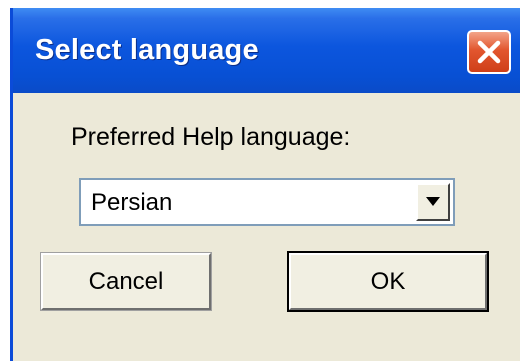  I want to click on ok-button: OK, so click(388, 281).